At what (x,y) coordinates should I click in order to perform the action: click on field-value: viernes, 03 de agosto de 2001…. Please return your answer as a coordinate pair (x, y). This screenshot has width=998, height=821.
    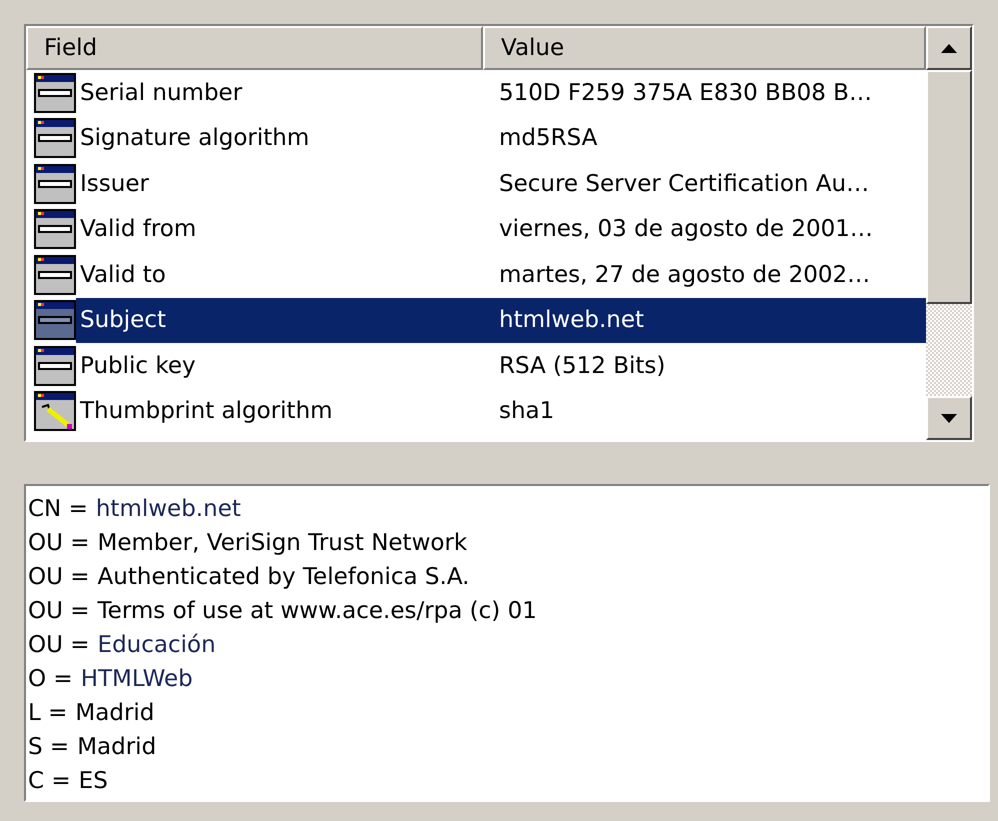
    Looking at the image, I should click on (686, 229).